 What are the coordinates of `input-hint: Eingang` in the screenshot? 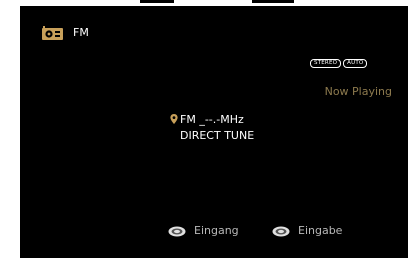 It's located at (203, 231).